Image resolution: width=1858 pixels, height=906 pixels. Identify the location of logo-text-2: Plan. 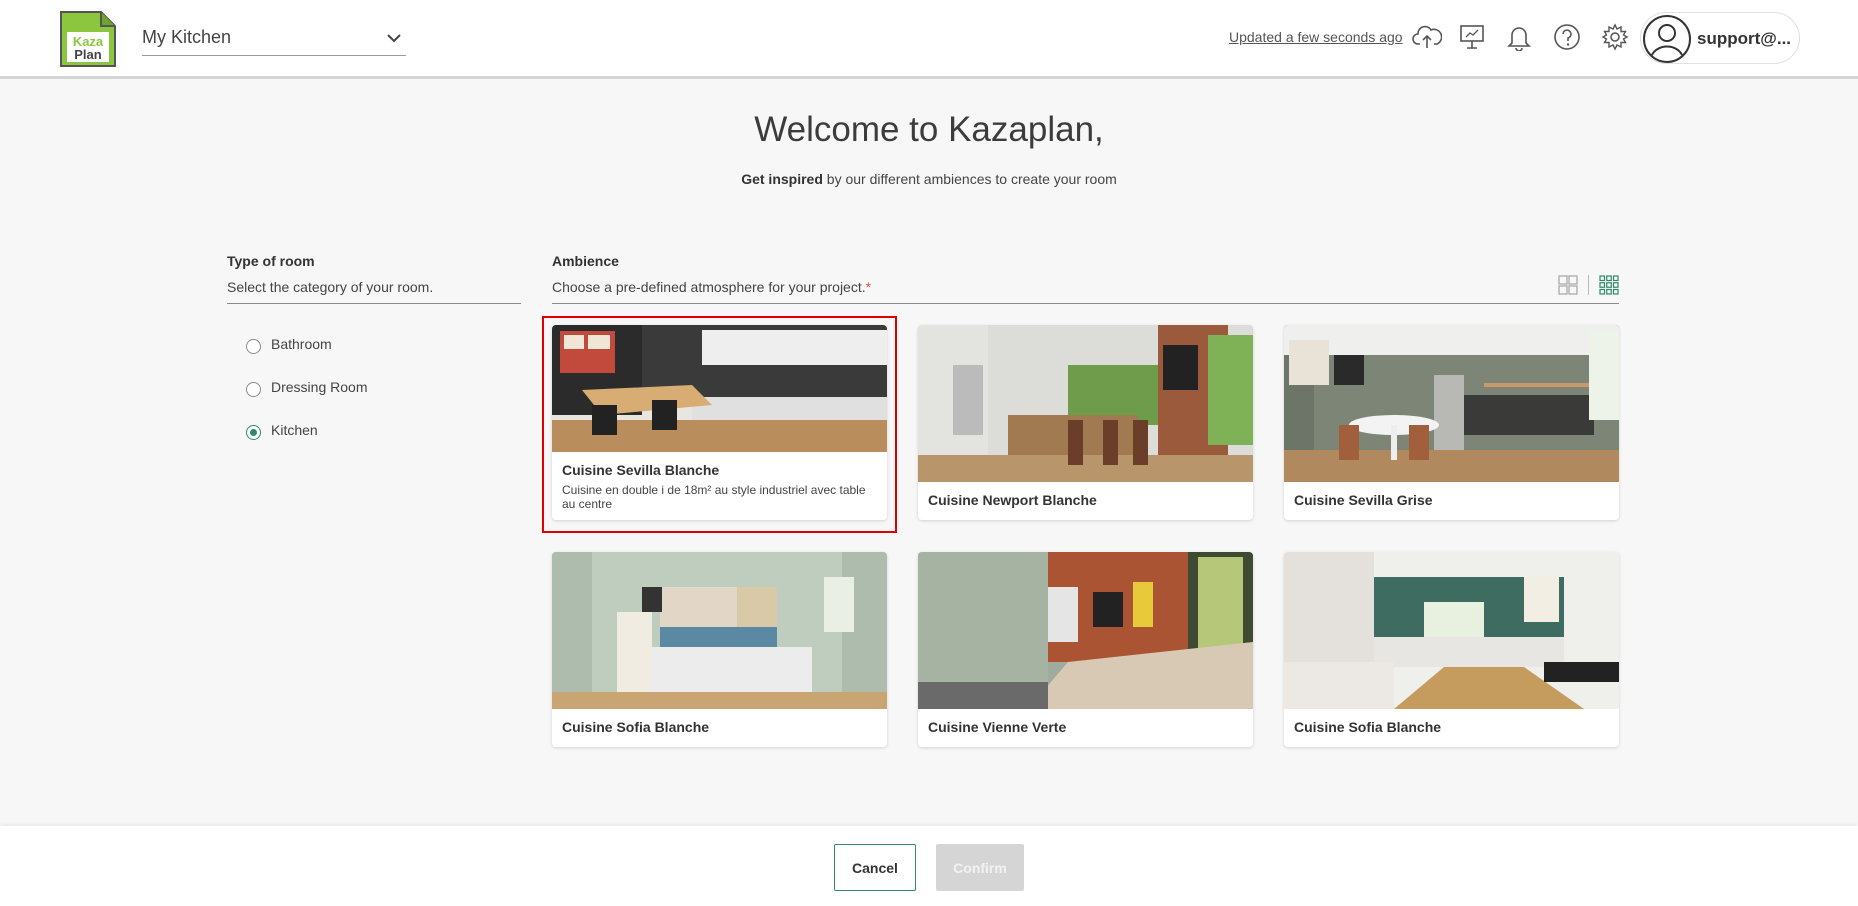
(88, 54).